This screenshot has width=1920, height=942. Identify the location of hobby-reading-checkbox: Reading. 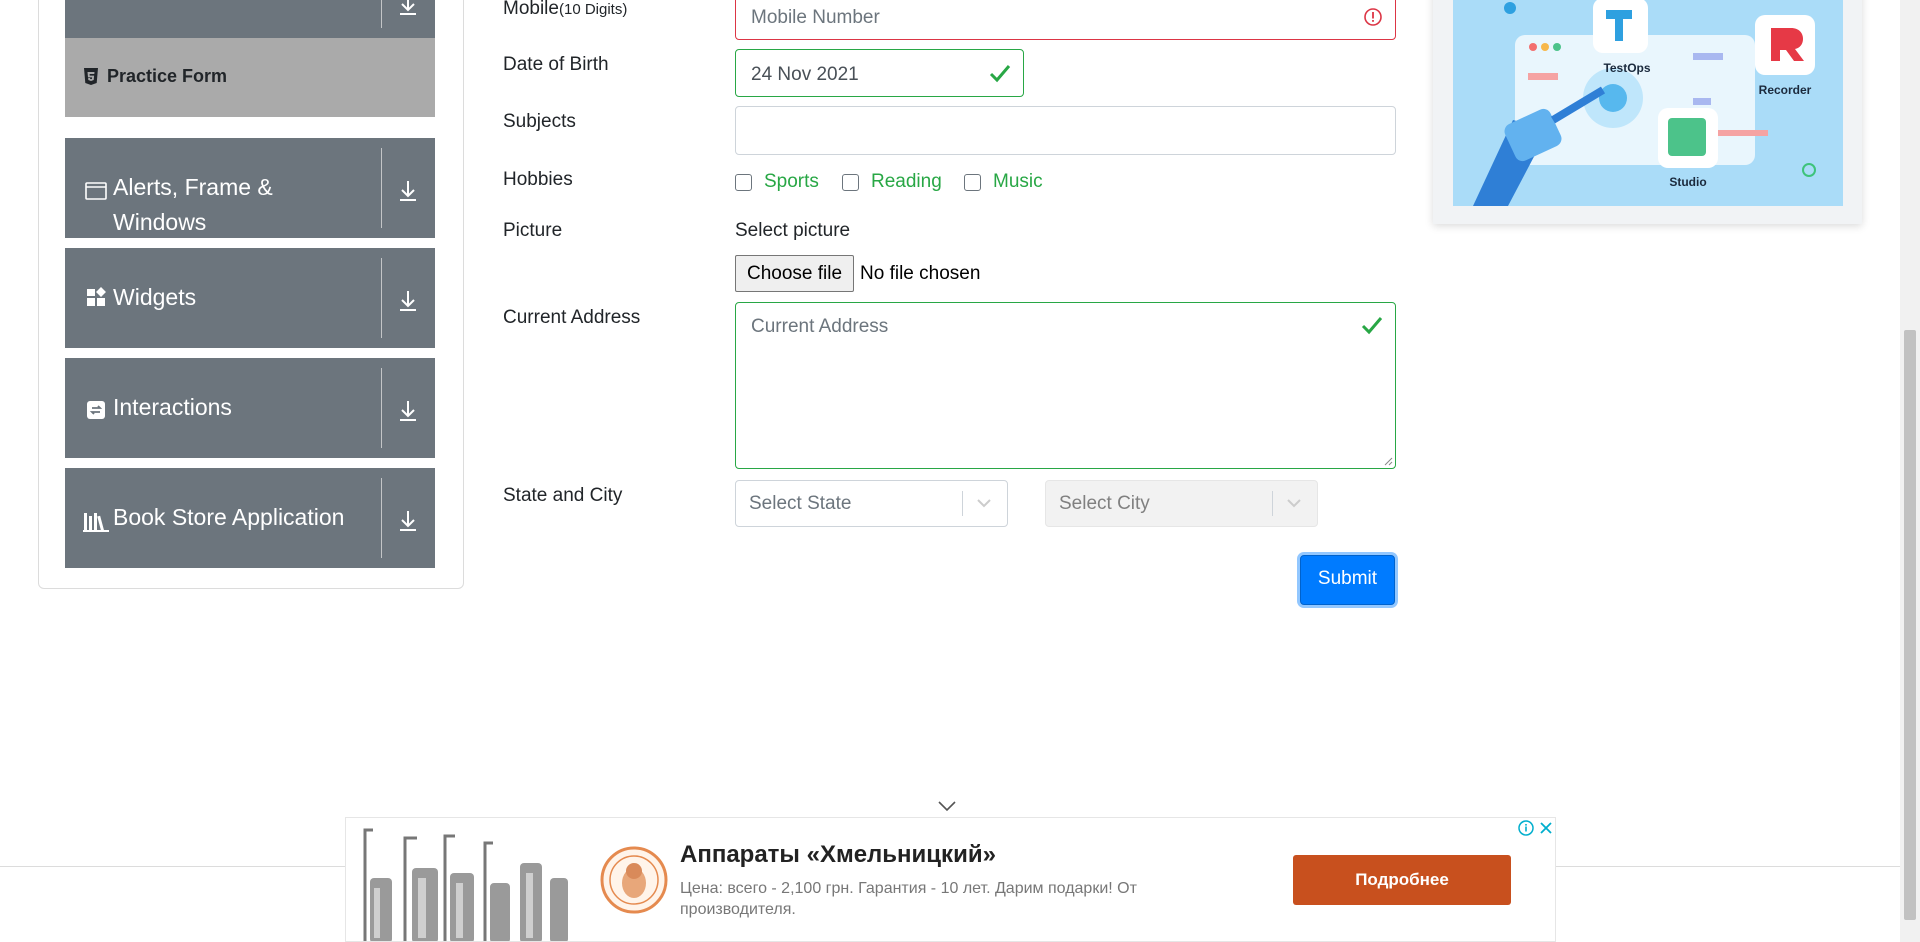
(892, 182).